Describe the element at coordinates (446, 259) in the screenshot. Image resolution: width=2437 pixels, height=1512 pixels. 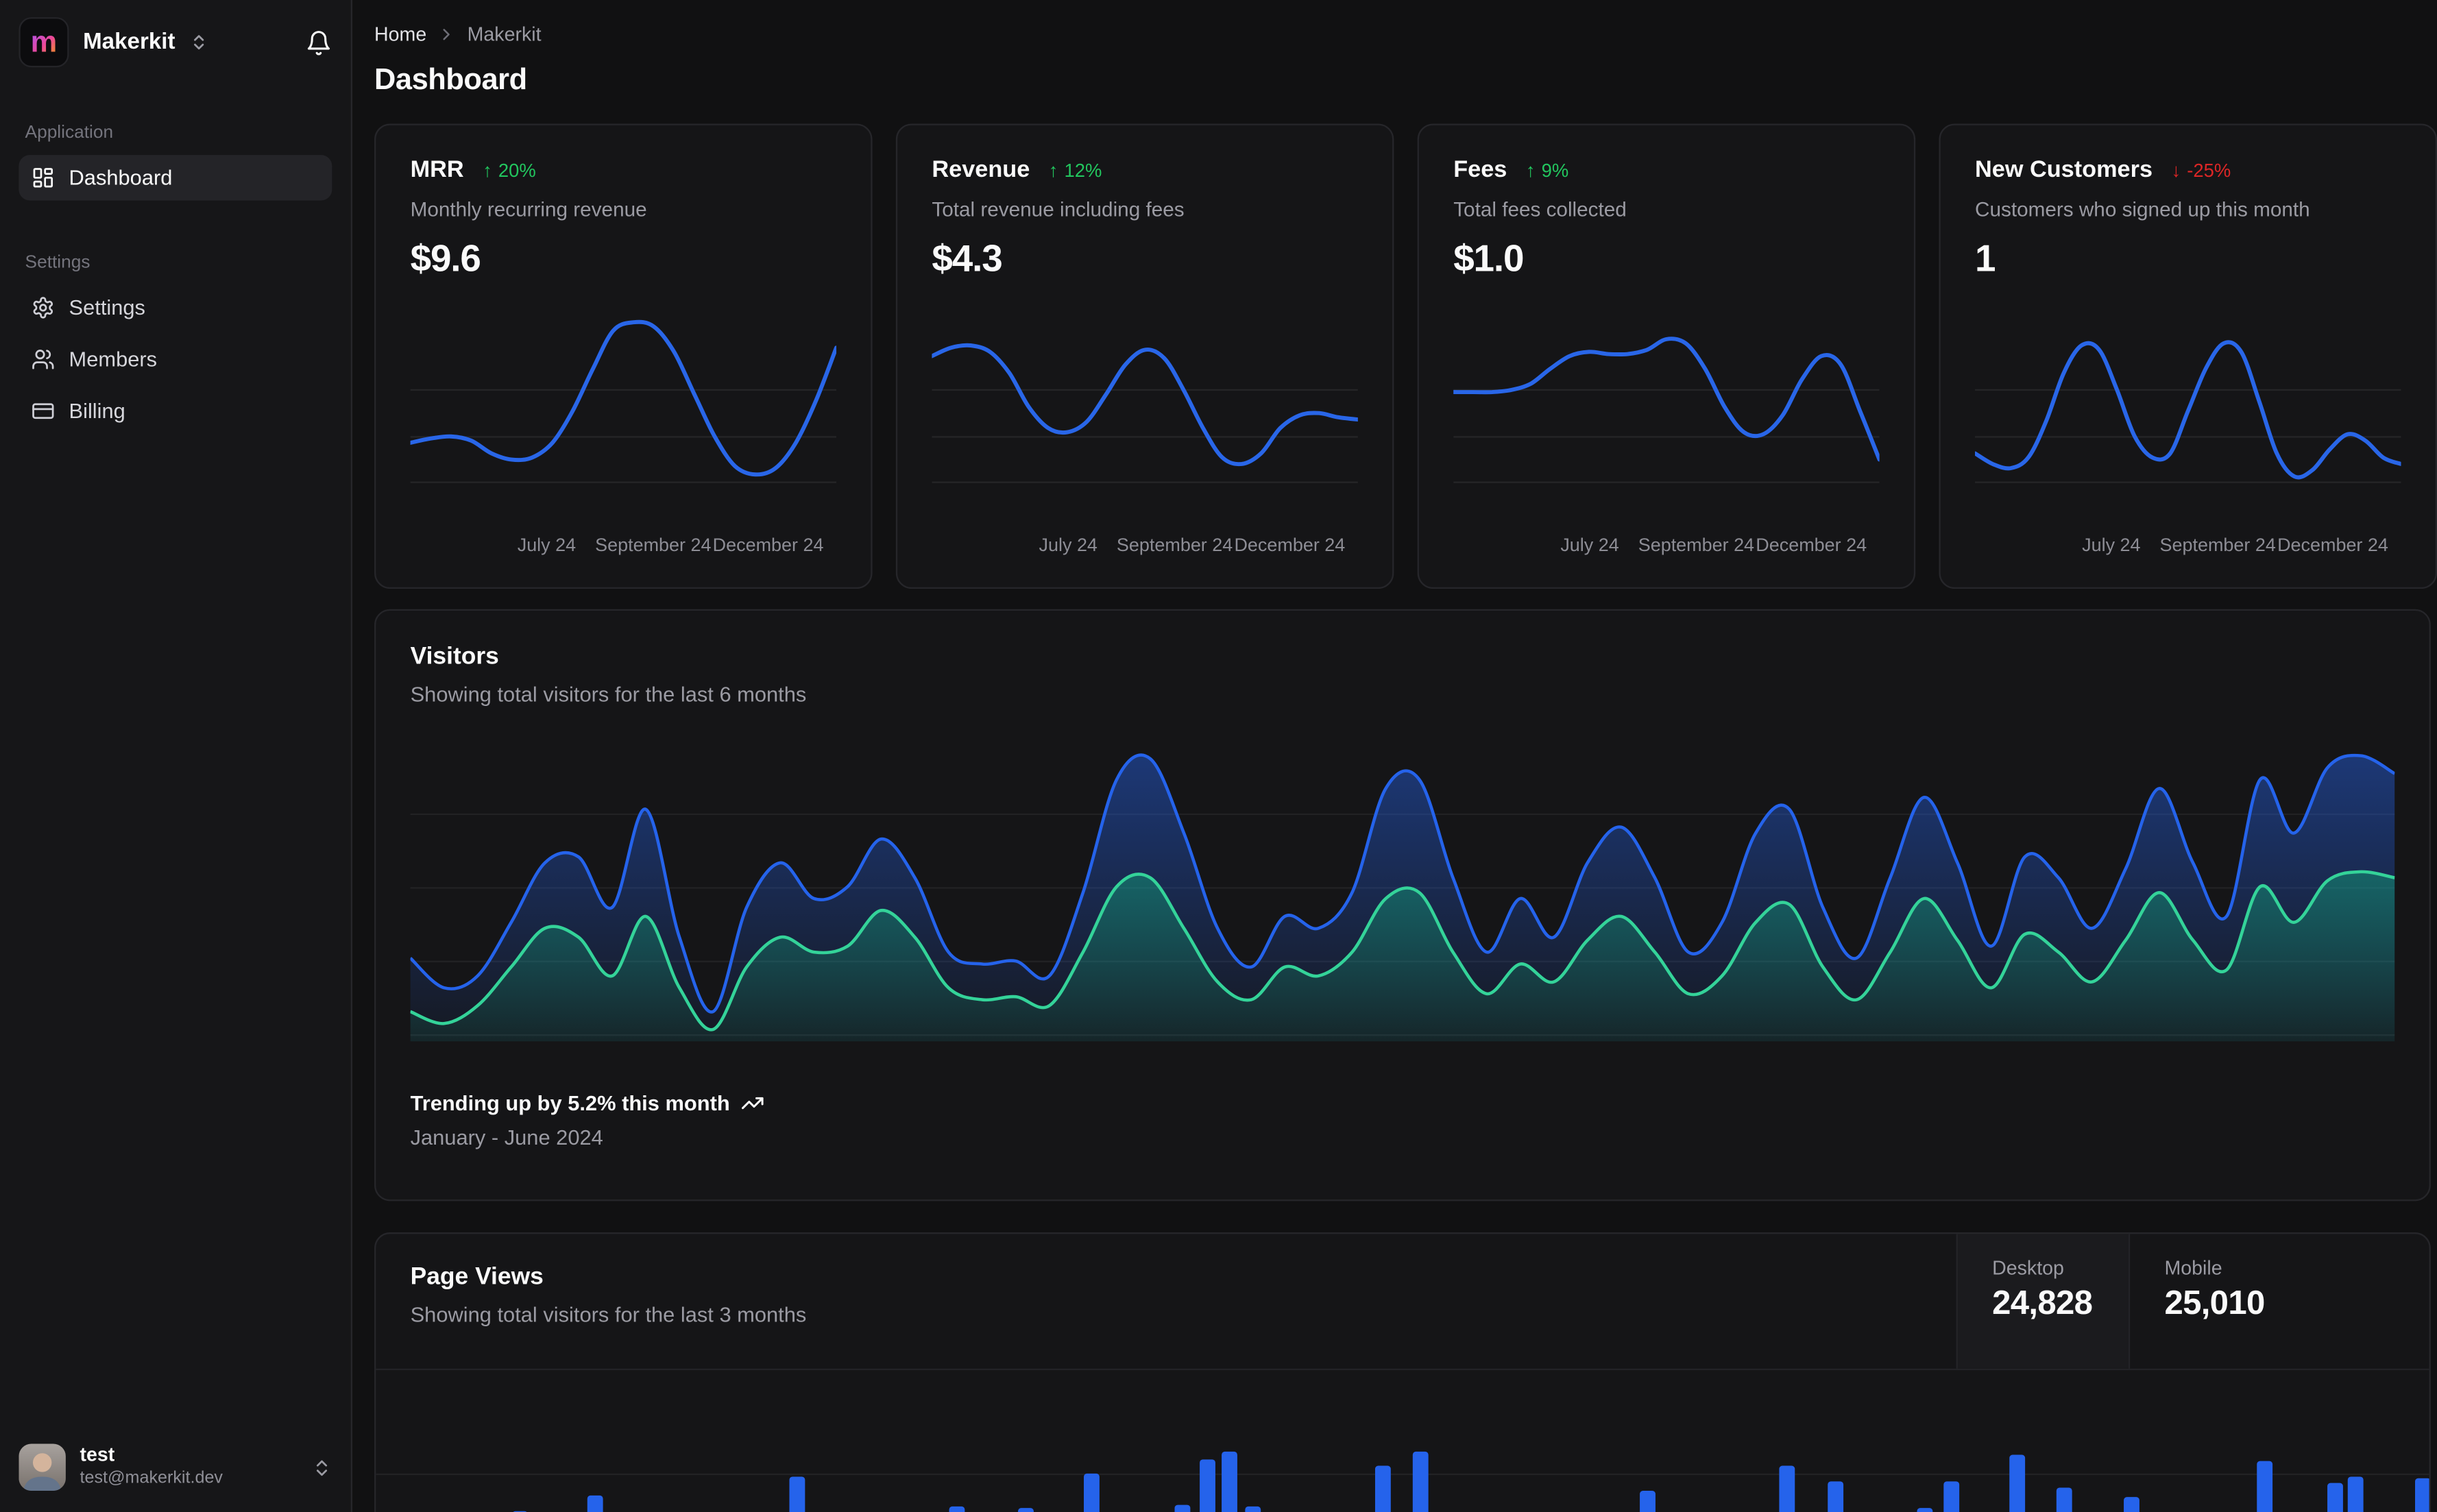
I see `stat-value: $9.6` at that location.